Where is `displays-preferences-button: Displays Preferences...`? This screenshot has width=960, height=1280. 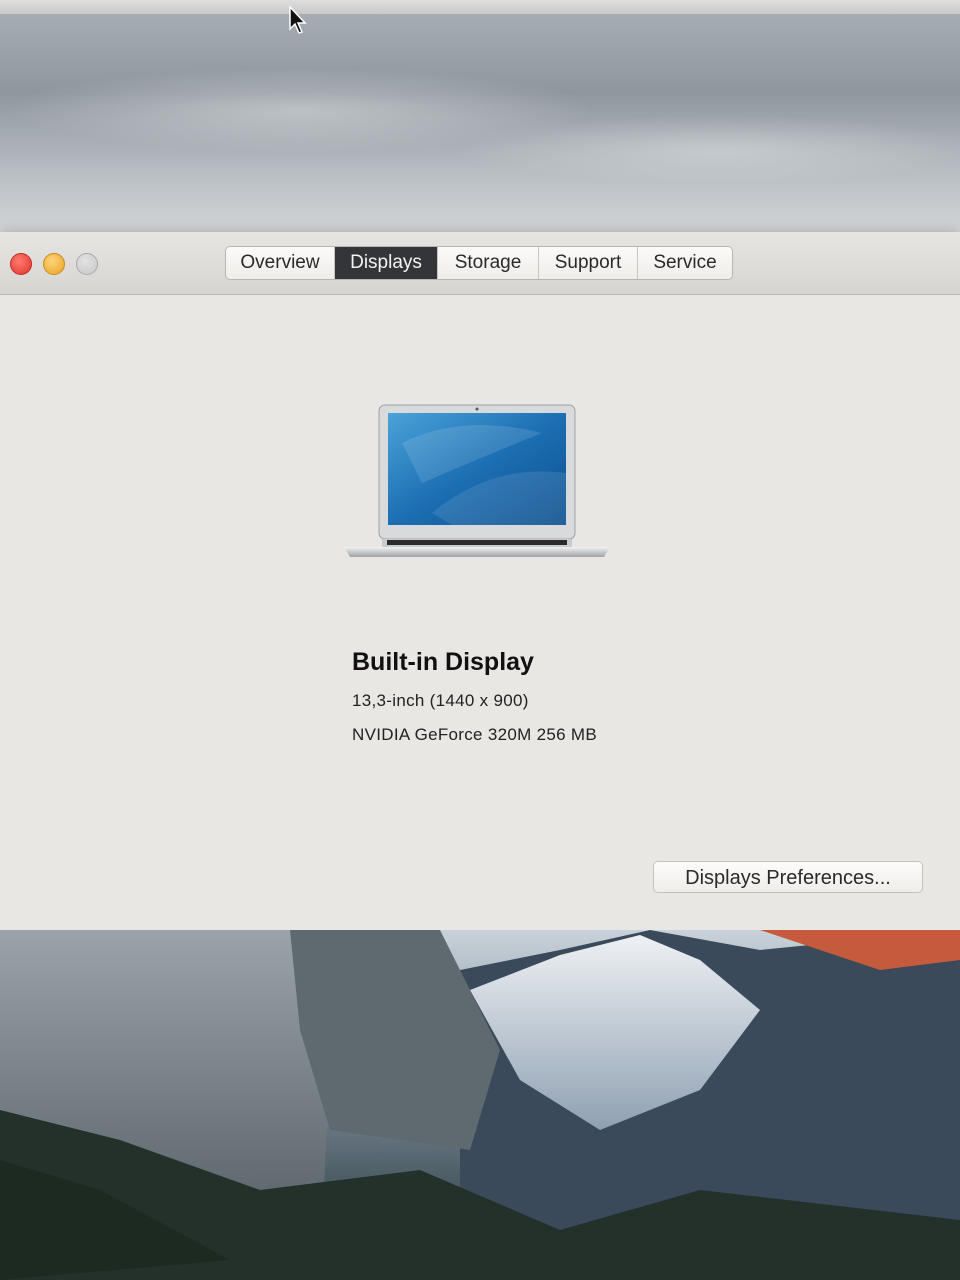 displays-preferences-button: Displays Preferences... is located at coordinates (788, 877).